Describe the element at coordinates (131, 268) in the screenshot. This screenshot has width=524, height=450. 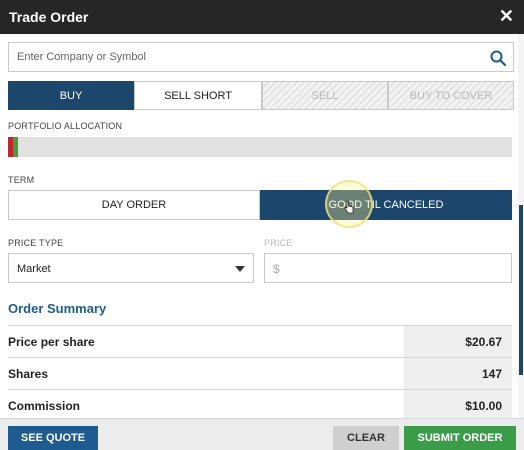
I see `price-type-select: Market` at that location.